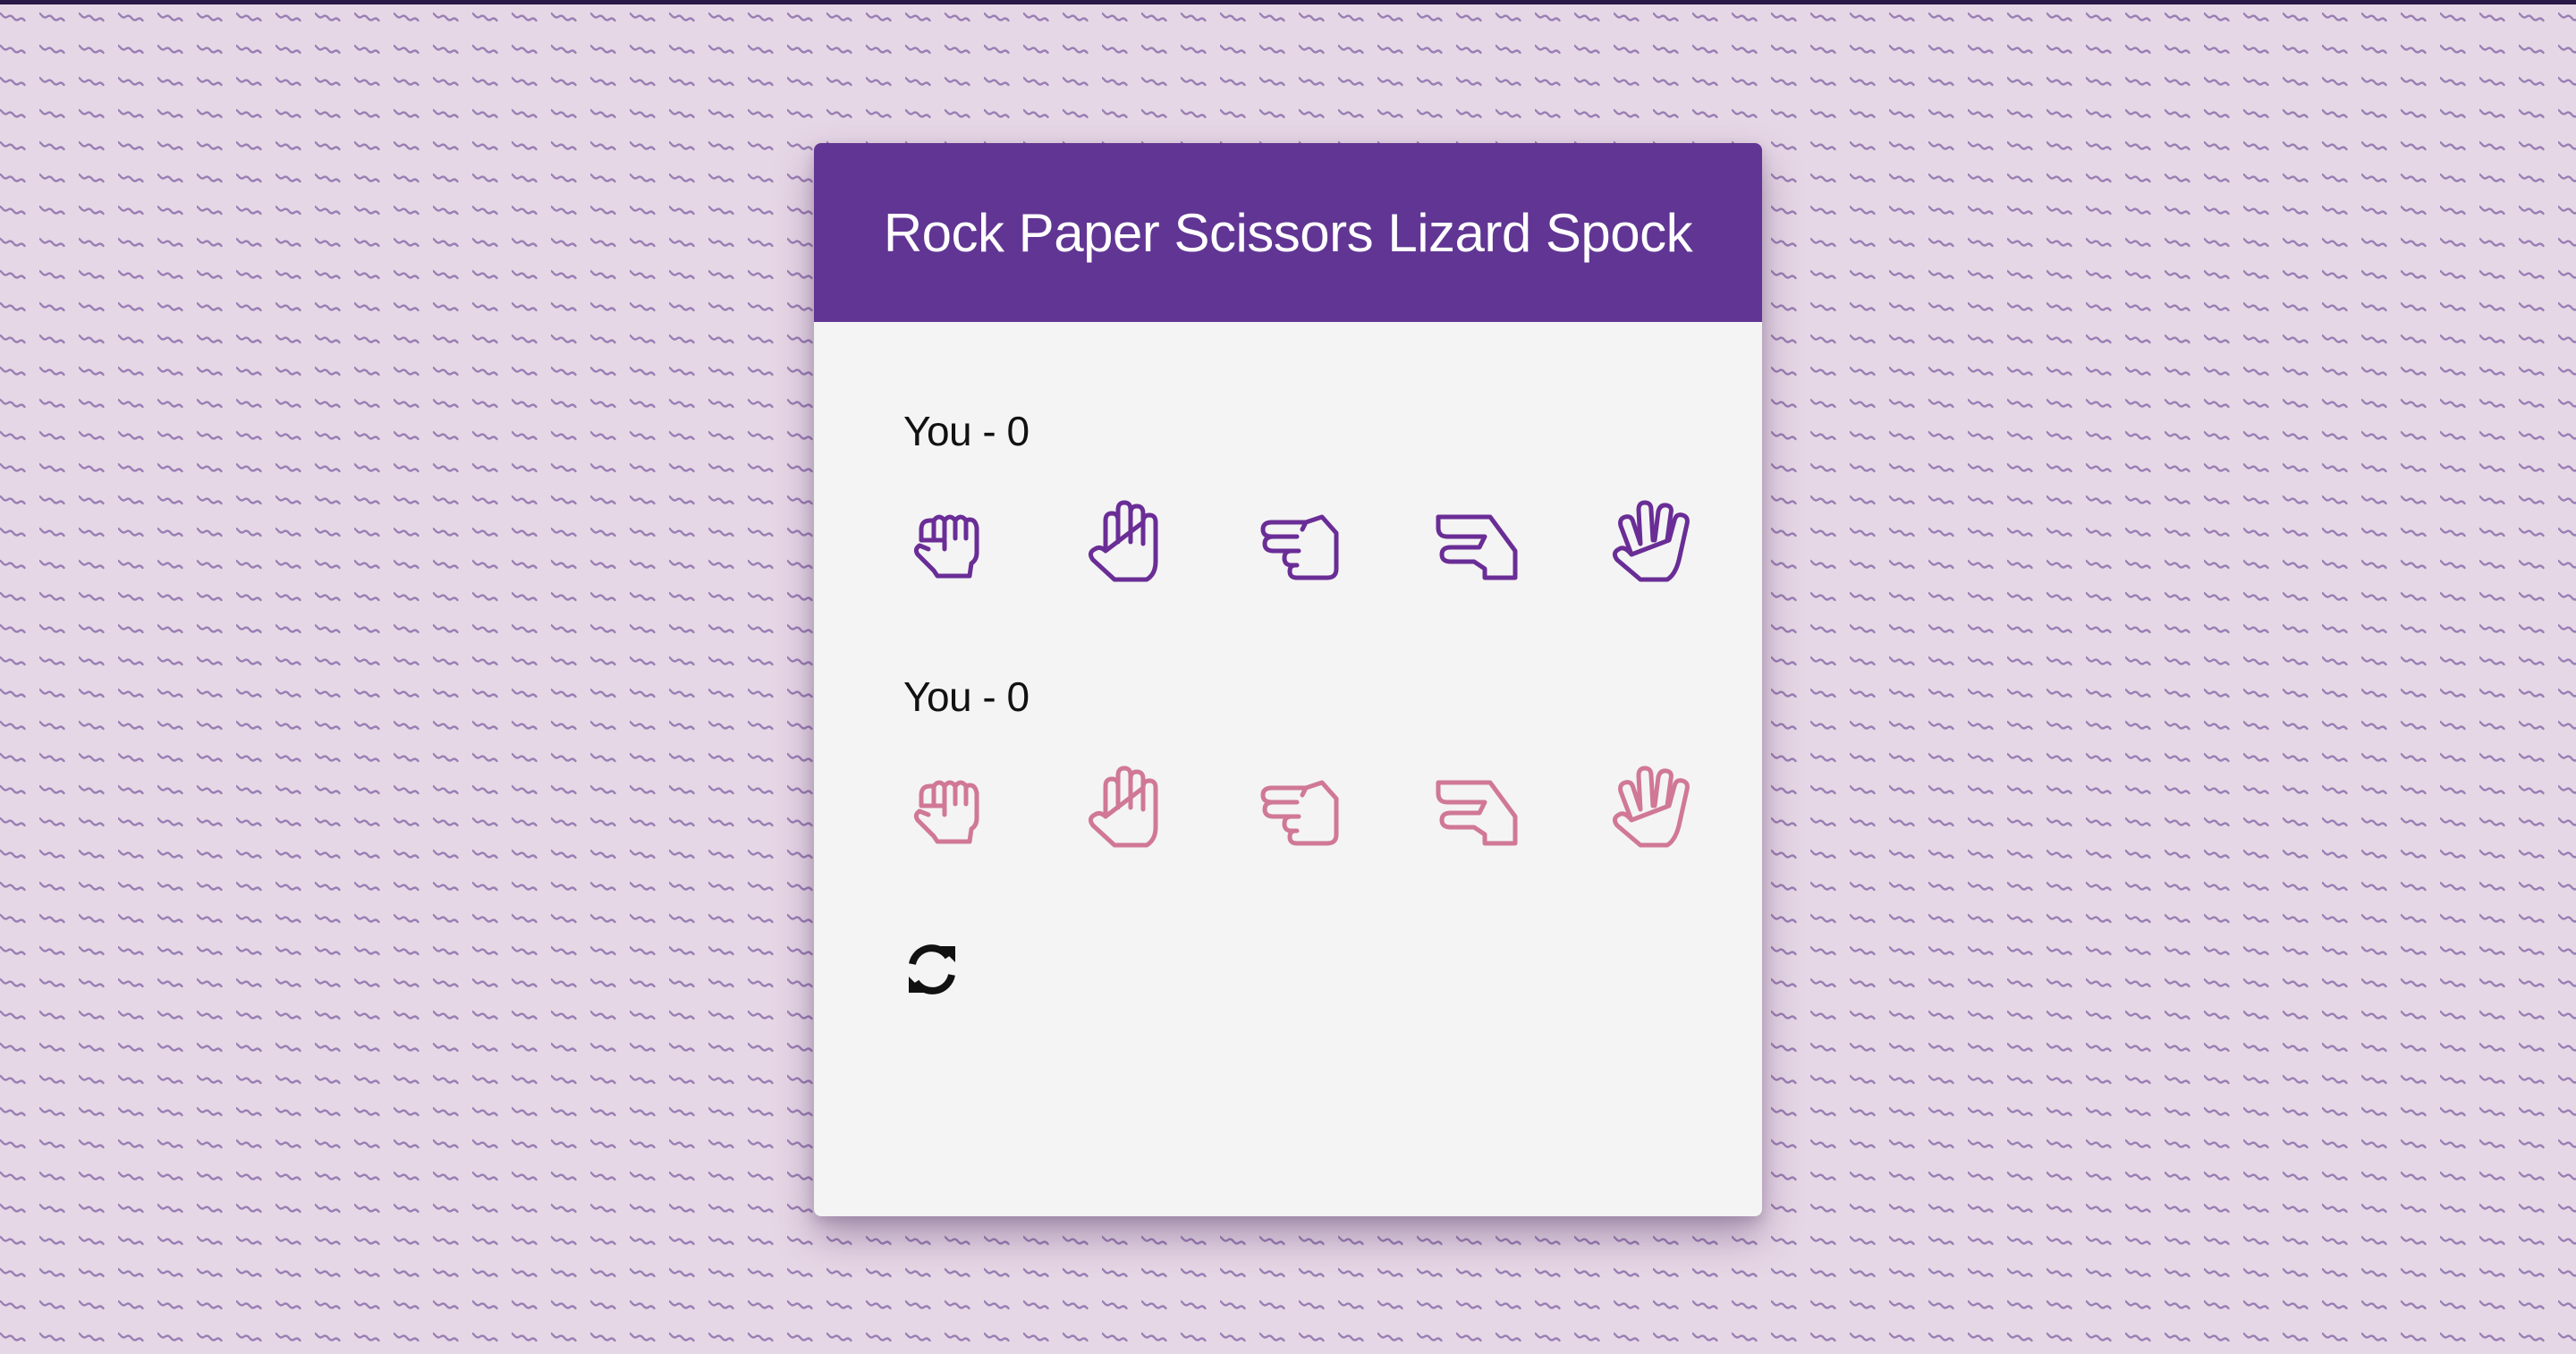 The image size is (2576, 1354). I want to click on player-two-lizard-button, so click(1475, 809).